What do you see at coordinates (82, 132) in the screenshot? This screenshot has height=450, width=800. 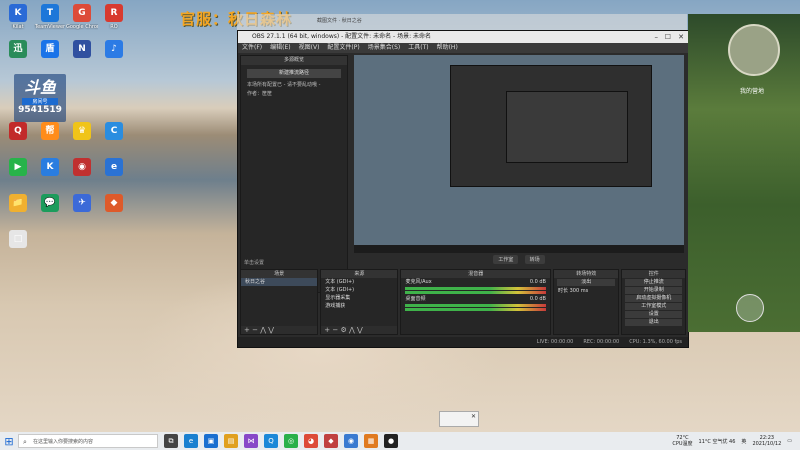 I see `desktop-icon: ♛` at bounding box center [82, 132].